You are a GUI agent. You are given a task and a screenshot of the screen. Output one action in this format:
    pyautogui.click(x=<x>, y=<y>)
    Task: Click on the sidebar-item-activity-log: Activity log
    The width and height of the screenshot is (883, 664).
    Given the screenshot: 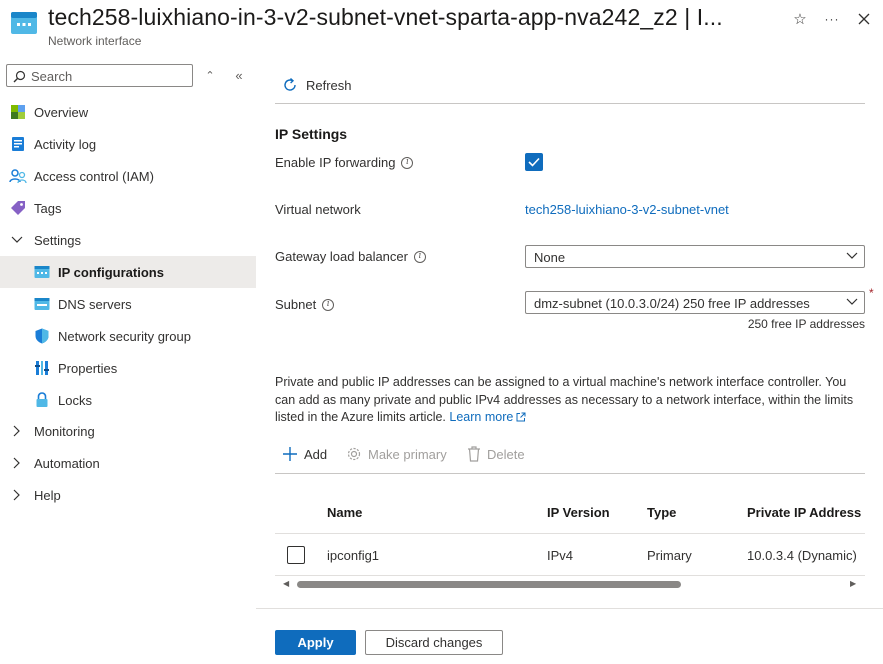 What is the action you would take?
    pyautogui.click(x=128, y=144)
    